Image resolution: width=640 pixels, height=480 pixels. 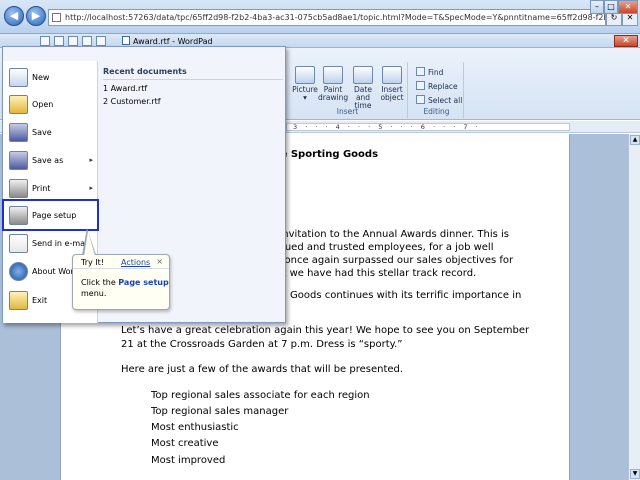 I want to click on info-icon, so click(x=18, y=271).